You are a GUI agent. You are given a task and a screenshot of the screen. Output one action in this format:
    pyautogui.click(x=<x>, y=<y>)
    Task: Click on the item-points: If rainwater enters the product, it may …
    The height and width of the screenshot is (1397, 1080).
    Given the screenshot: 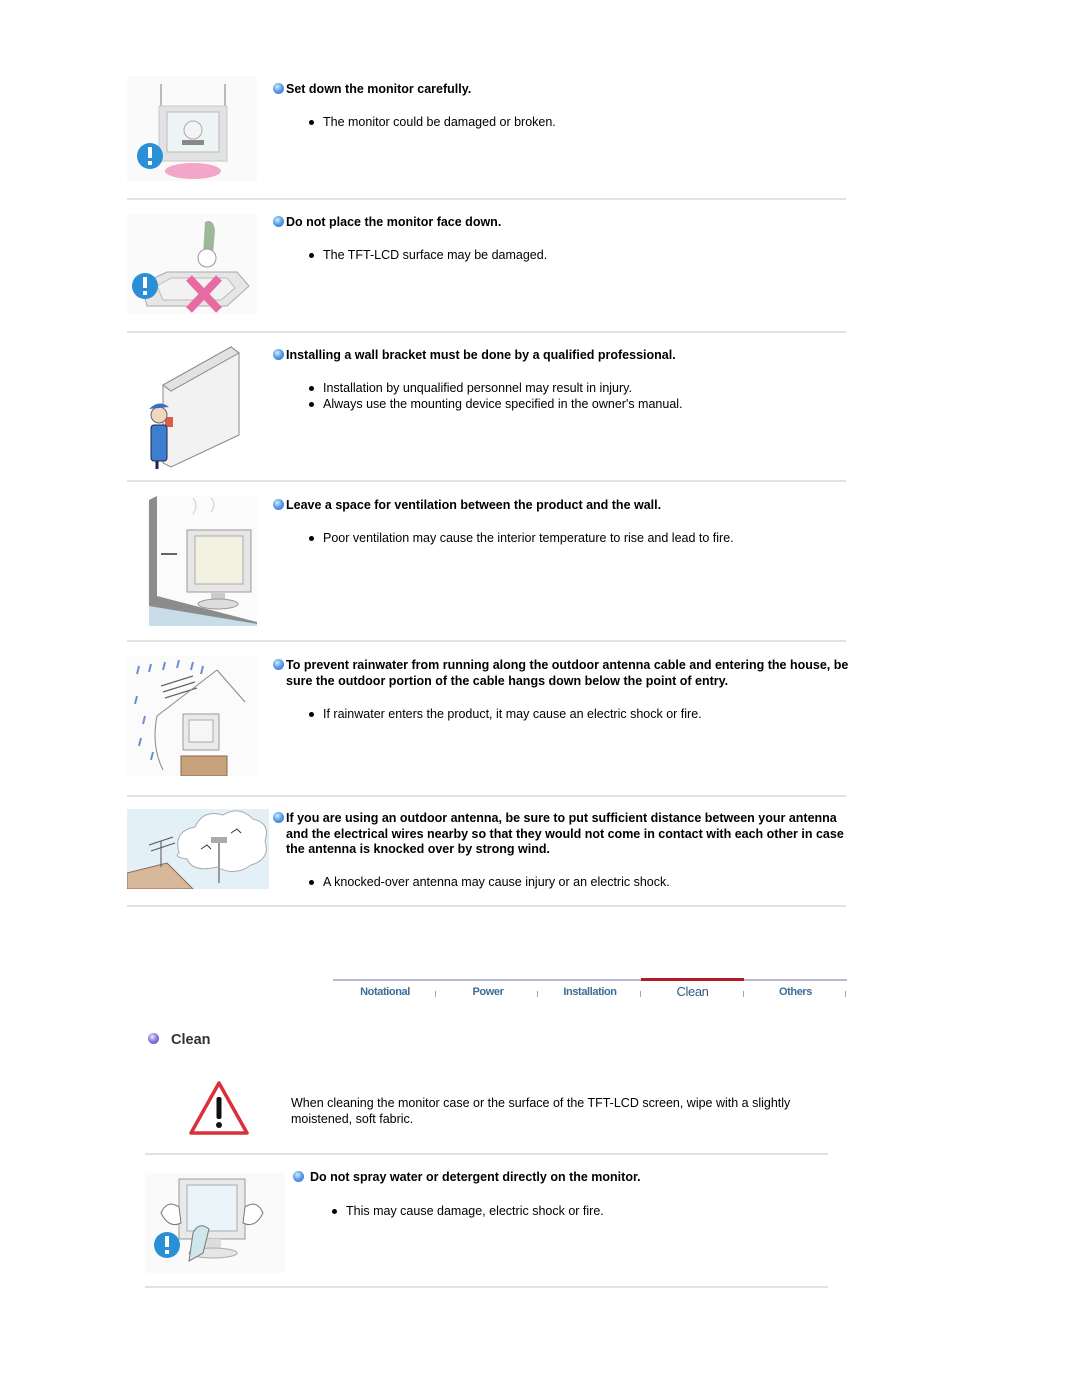 What is the action you would take?
    pyautogui.click(x=503, y=714)
    